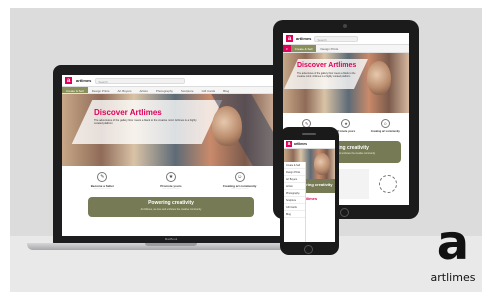  What do you see at coordinates (171, 239) in the screenshot?
I see `laptop-label: MacBook` at bounding box center [171, 239].